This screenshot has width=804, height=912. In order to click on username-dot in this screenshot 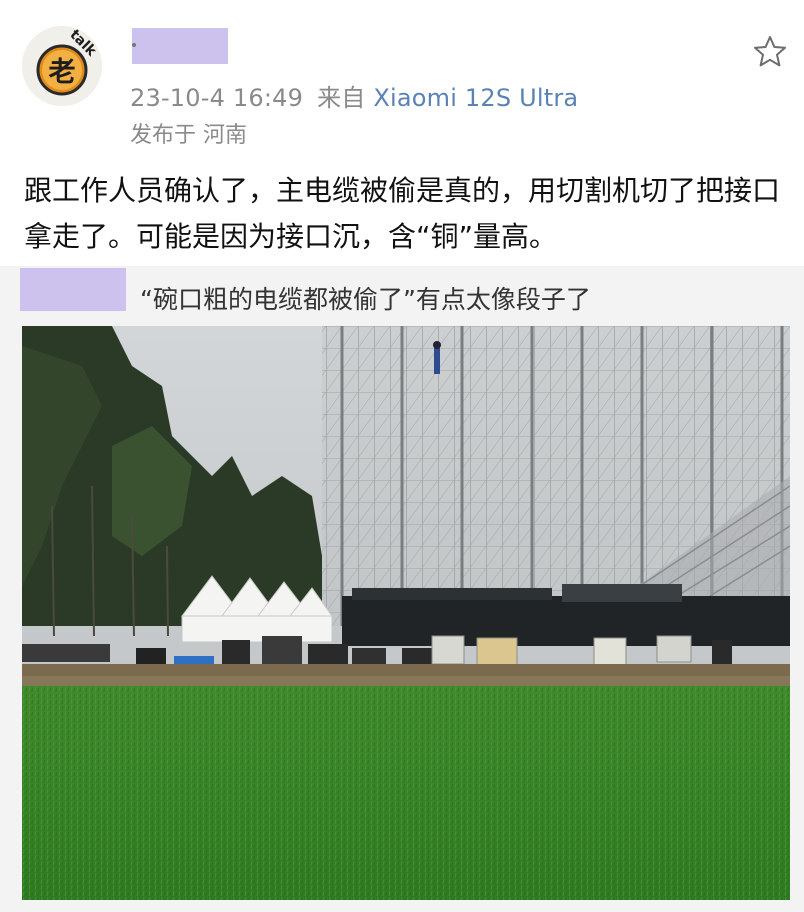, I will do `click(134, 45)`.